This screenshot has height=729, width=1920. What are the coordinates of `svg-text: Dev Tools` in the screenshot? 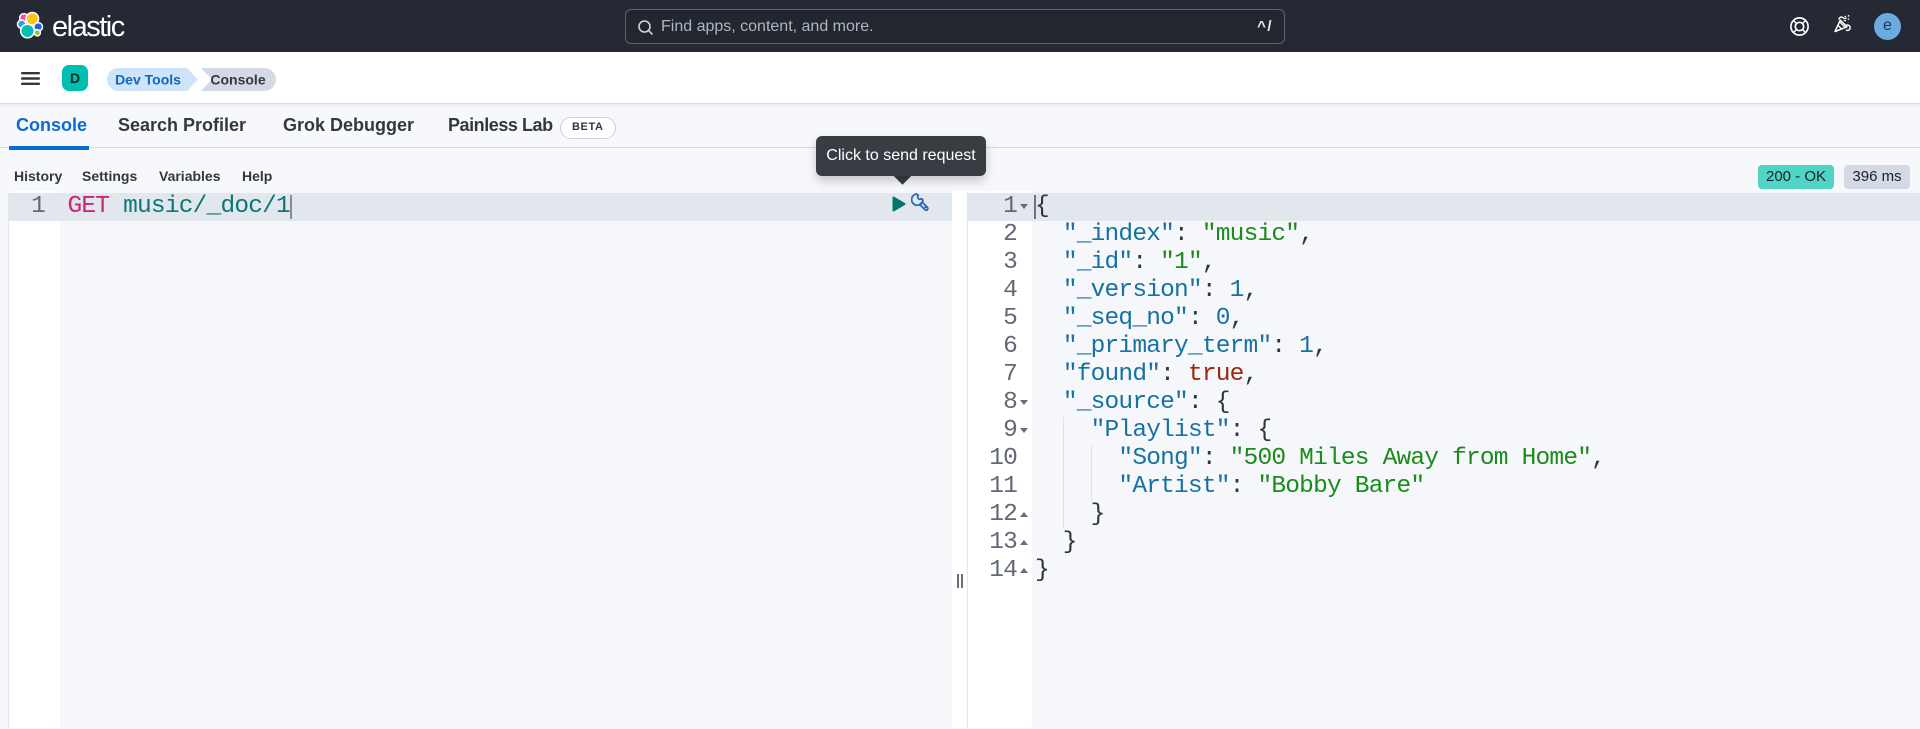 It's located at (148, 80).